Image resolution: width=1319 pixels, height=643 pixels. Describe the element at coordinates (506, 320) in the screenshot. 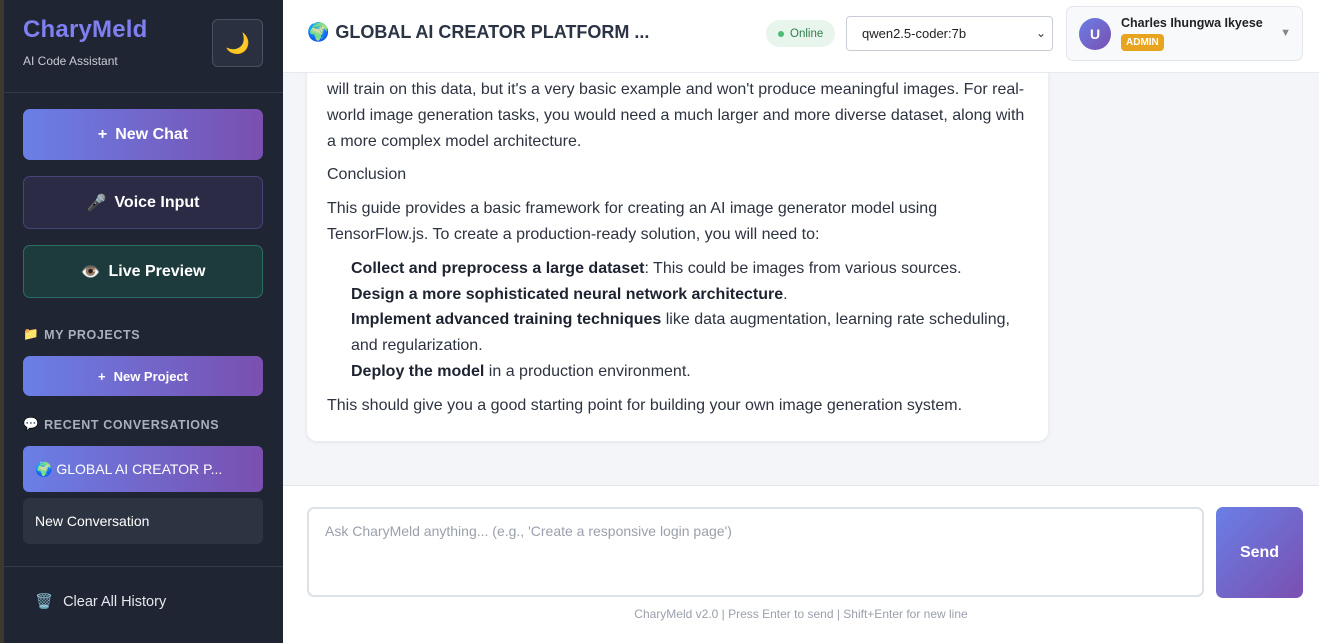

I see `list-item-bold: Implement advanced training techniques` at that location.